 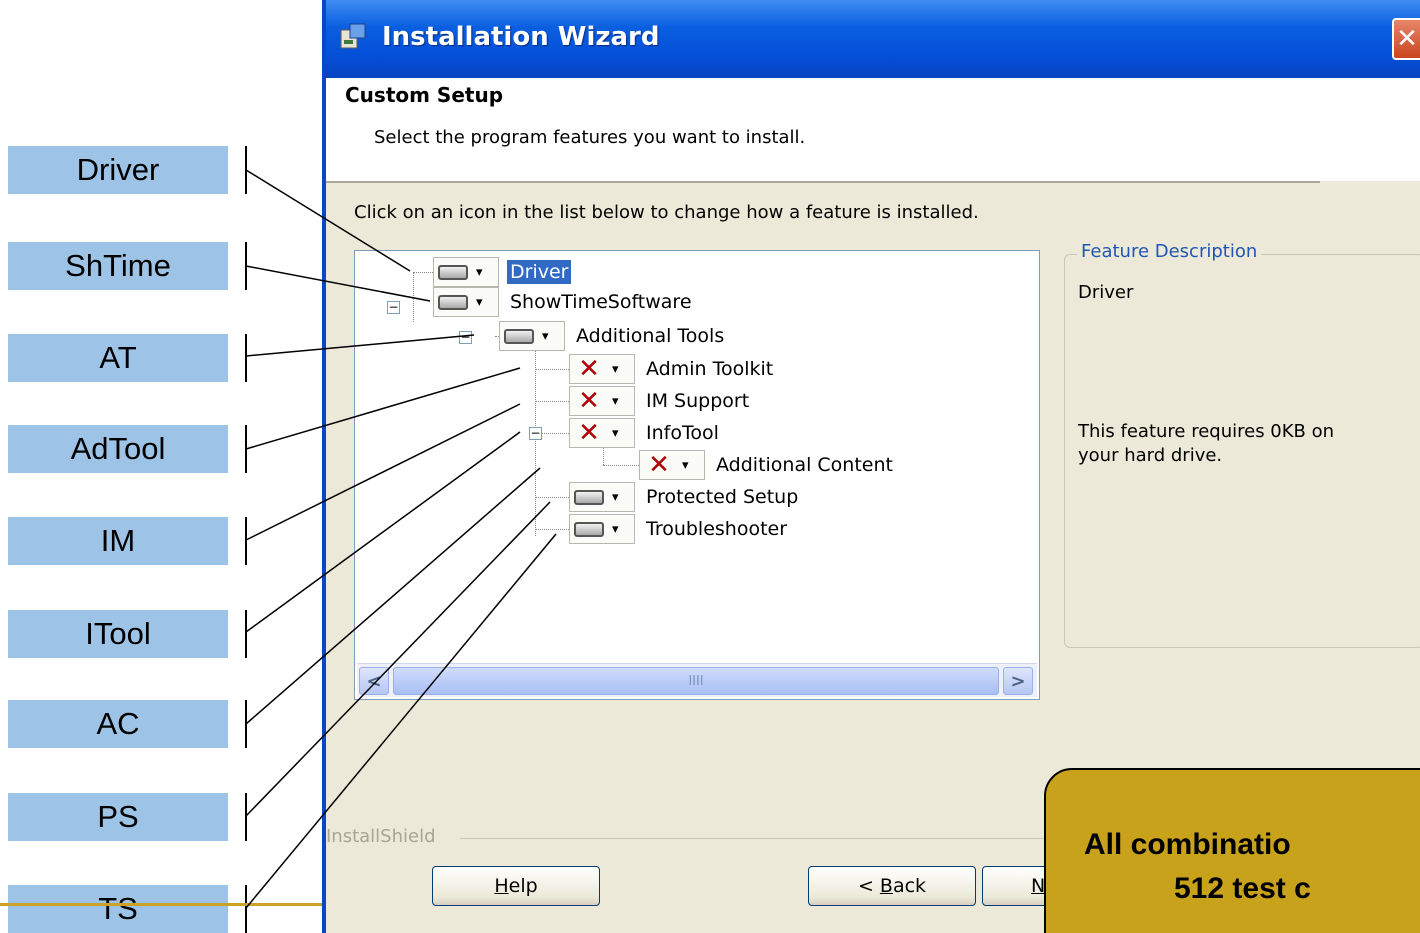 I want to click on tree-item-label: InfoTool, so click(x=682, y=433).